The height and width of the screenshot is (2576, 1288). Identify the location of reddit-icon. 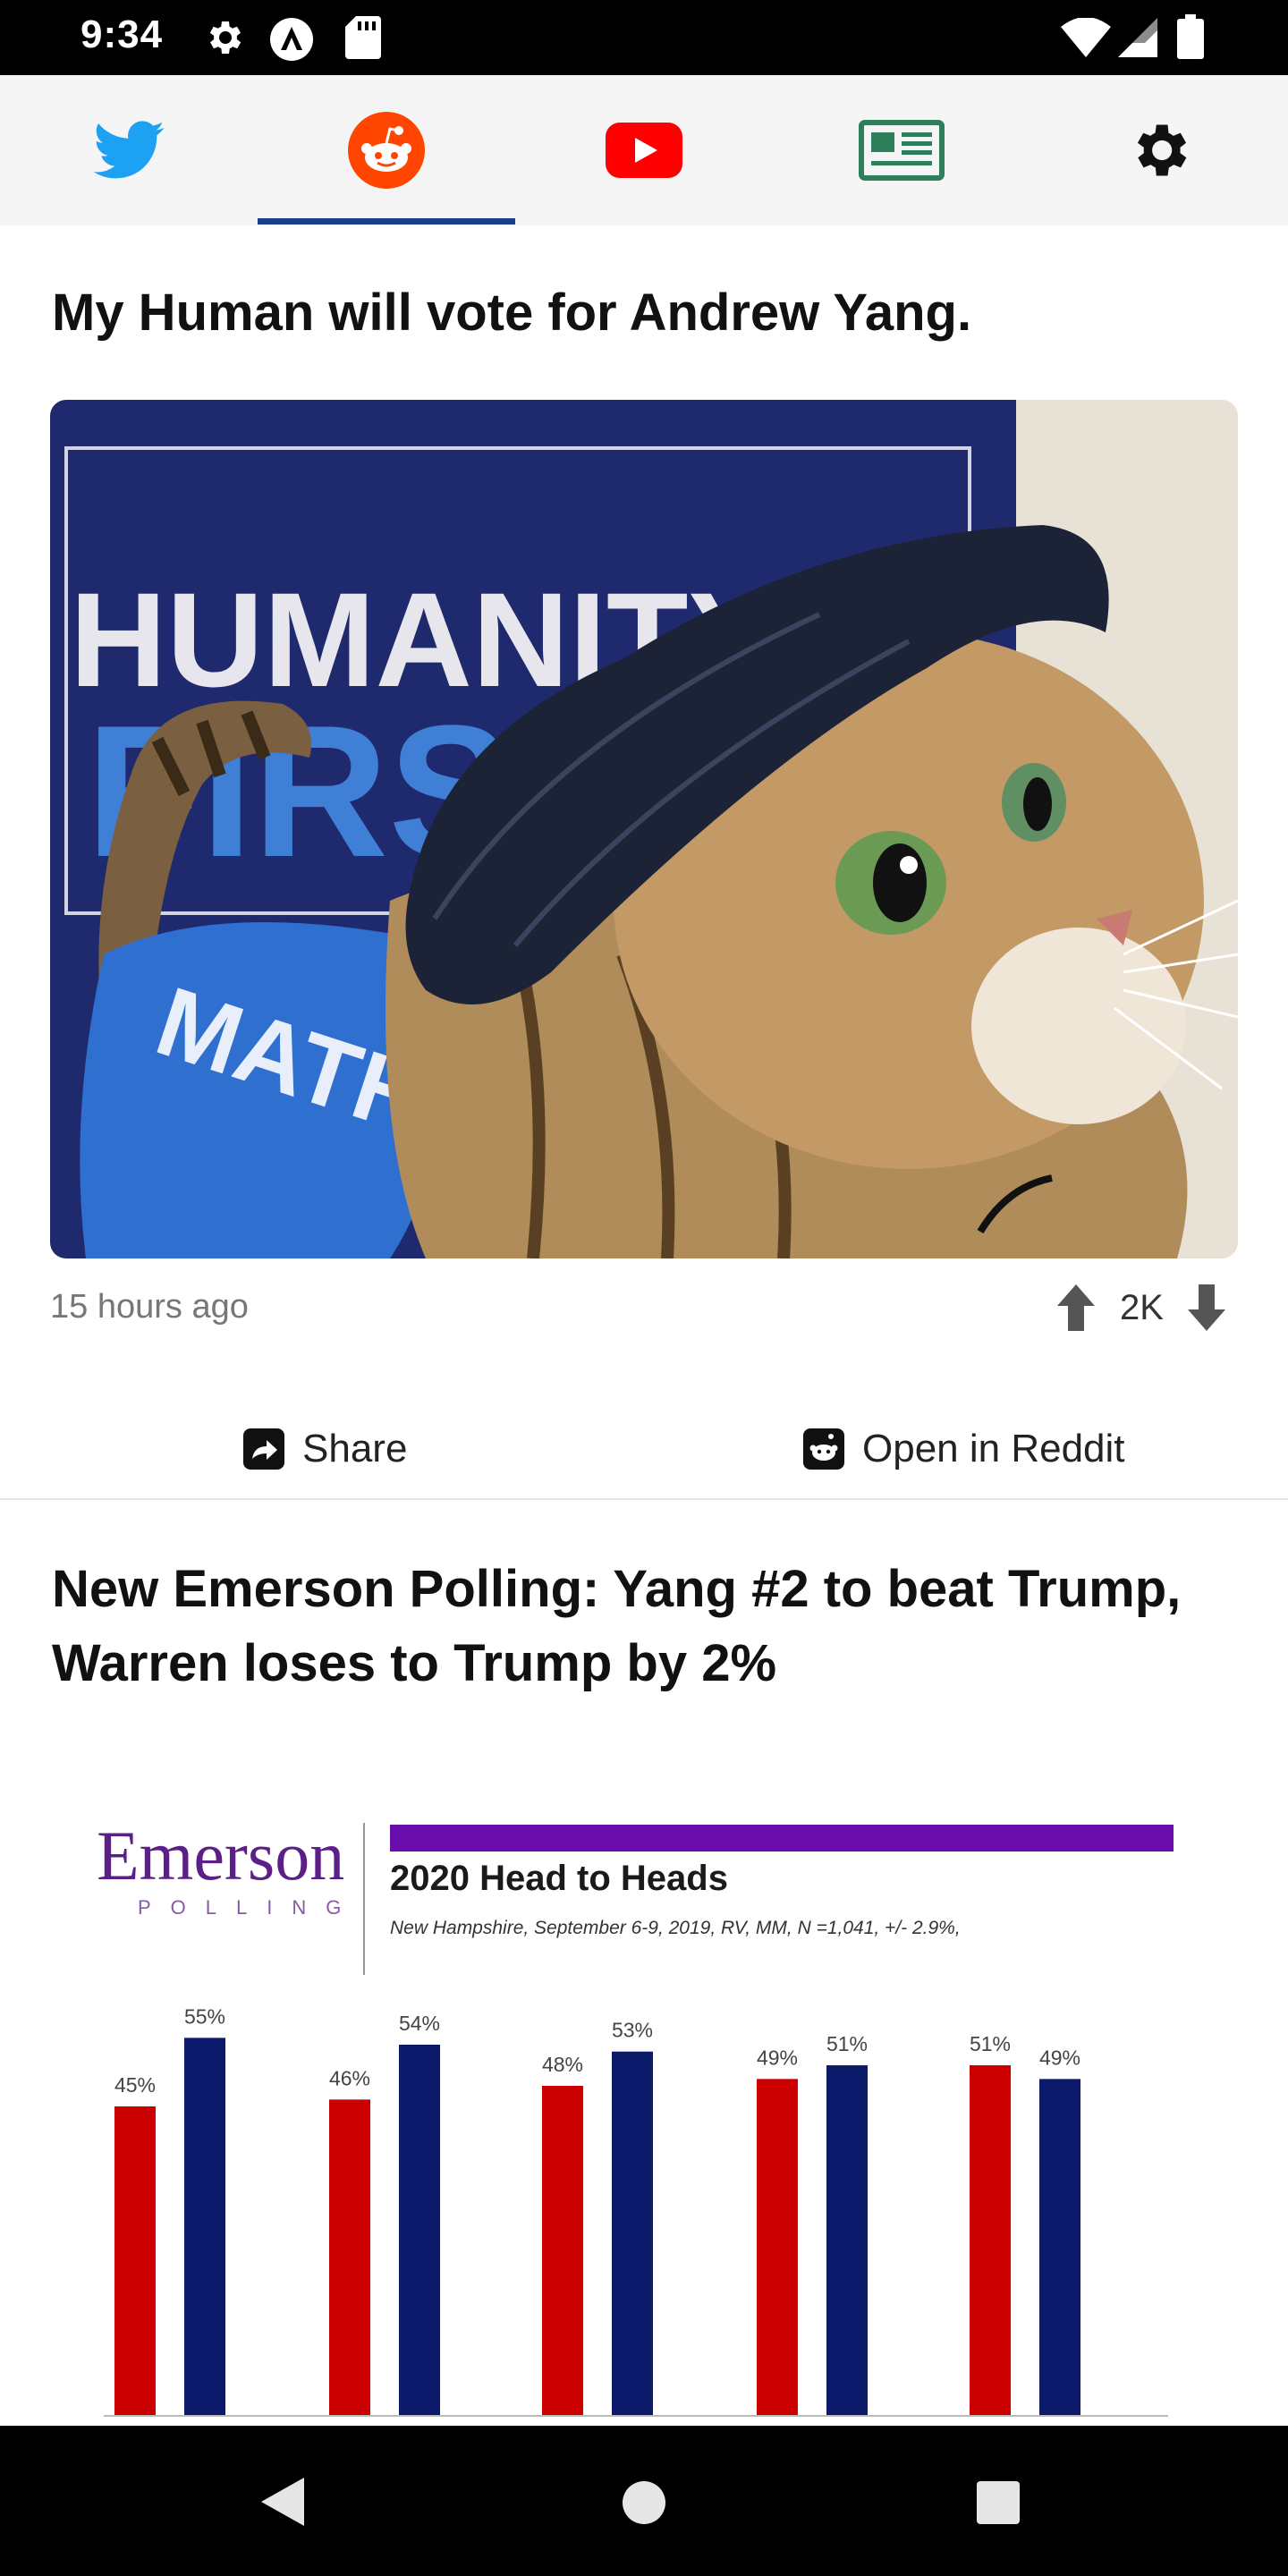
(386, 150).